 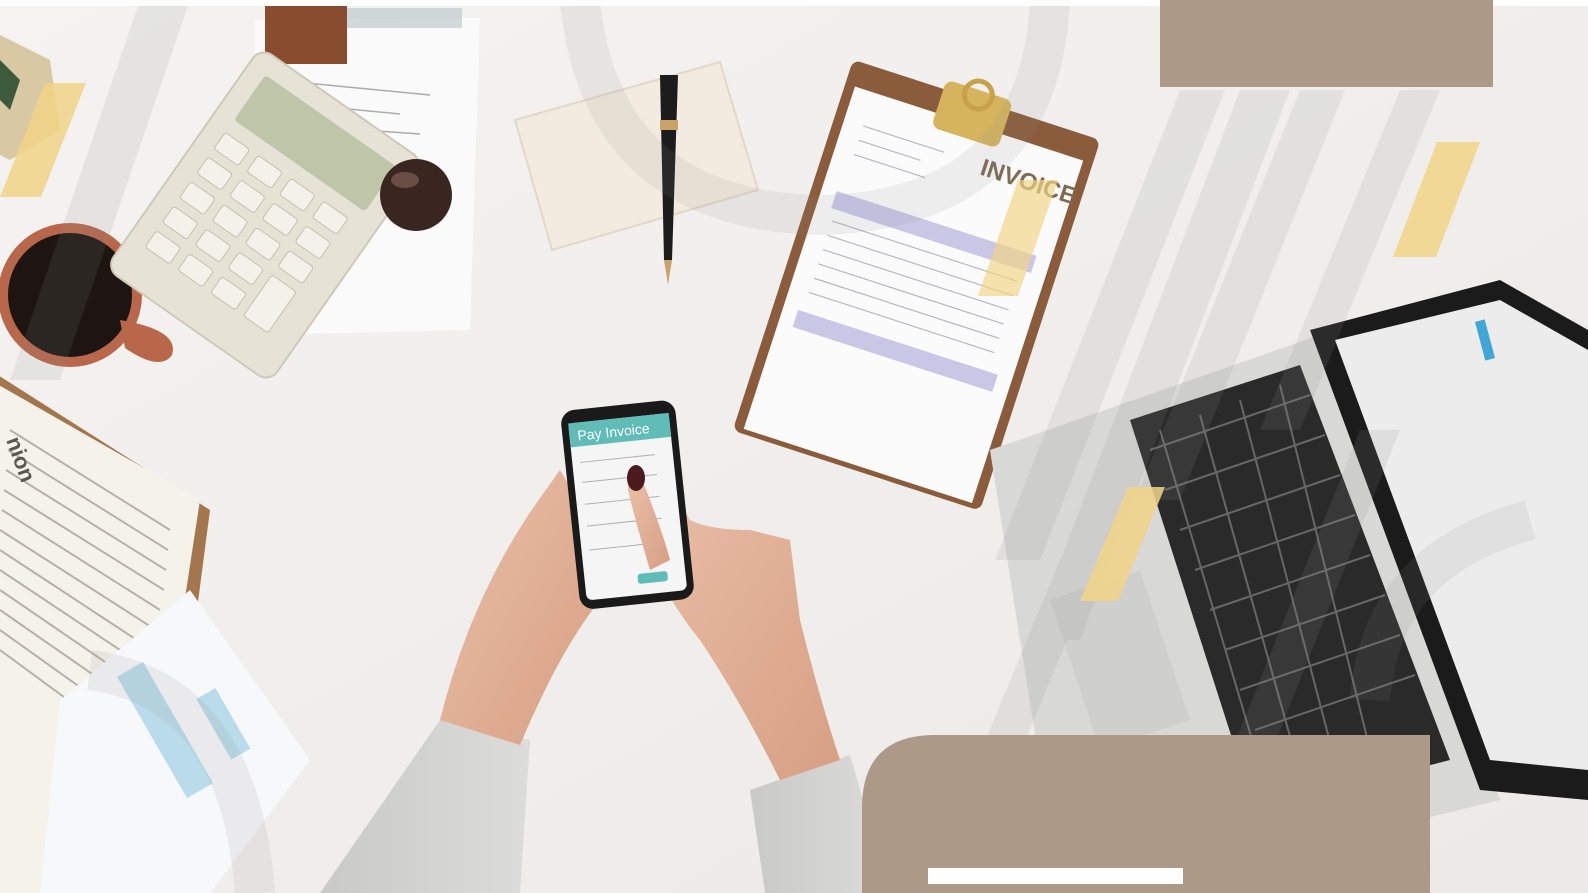 I want to click on smartphone: Pay Invoice, so click(x=627, y=504).